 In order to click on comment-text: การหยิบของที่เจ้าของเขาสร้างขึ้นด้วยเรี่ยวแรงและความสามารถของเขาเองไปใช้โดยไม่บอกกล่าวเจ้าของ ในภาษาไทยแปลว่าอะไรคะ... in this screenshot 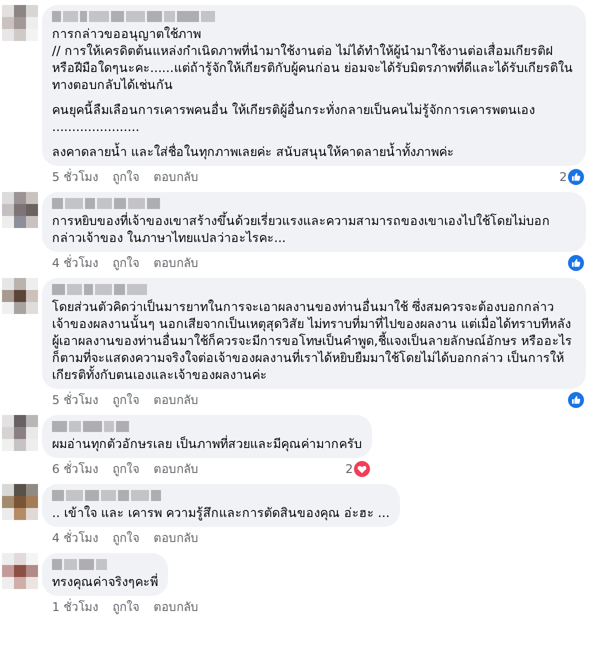, I will do `click(301, 229)`.